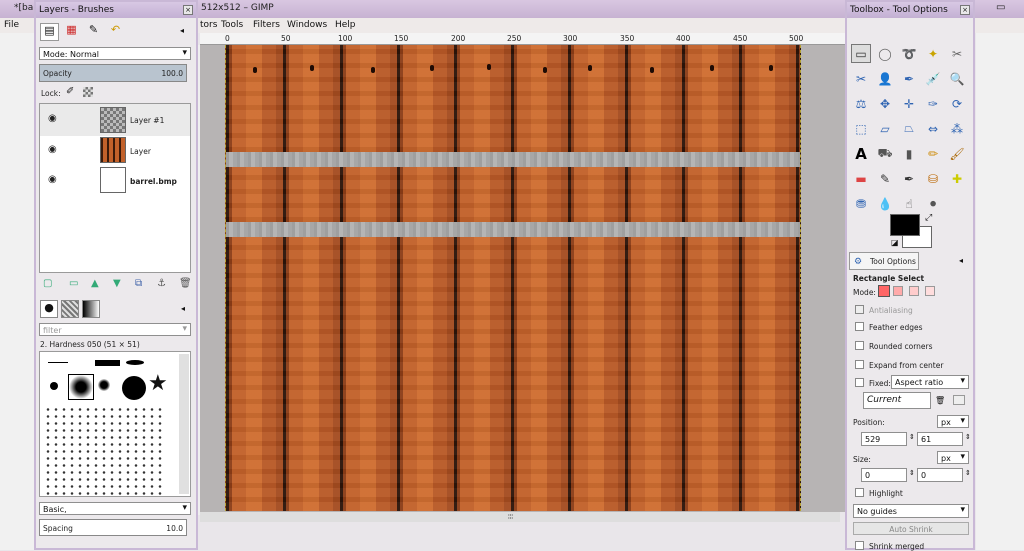 This screenshot has width=1024, height=551. What do you see at coordinates (885, 103) in the screenshot?
I see `move-icon: ✥` at bounding box center [885, 103].